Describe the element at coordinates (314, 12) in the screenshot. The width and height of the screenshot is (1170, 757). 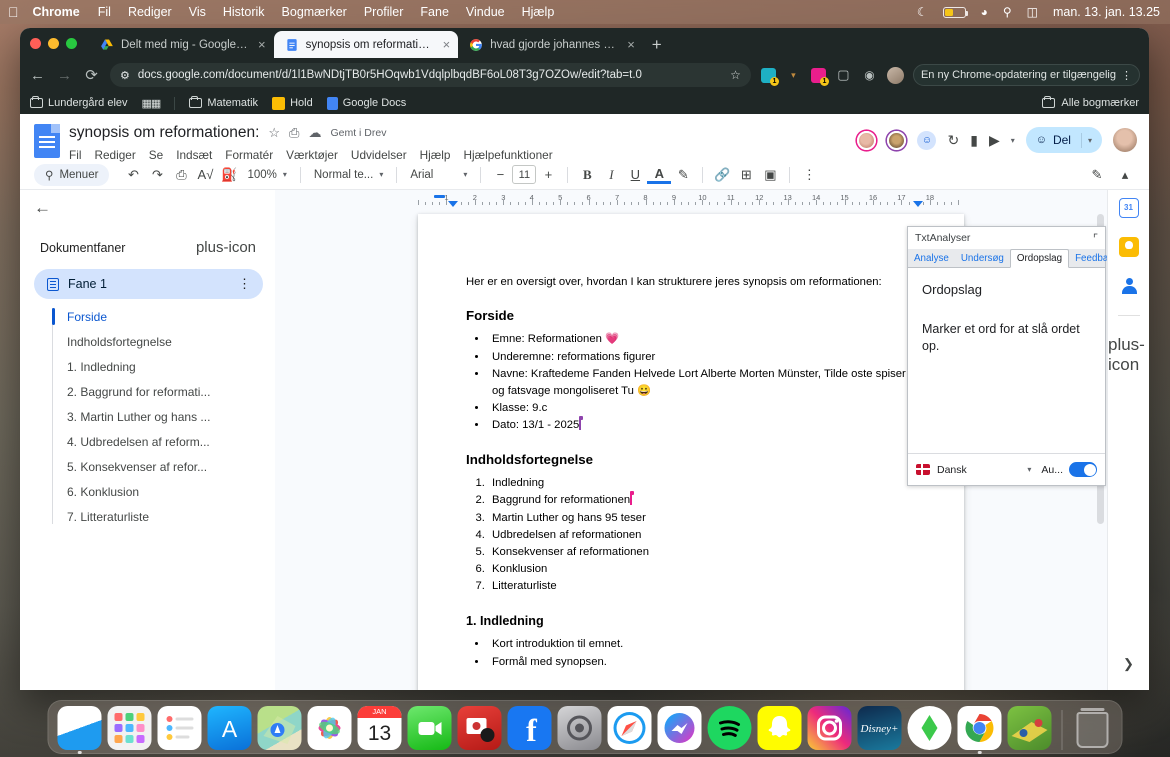
I see `menu-item-bogmaerker: Bogmærker` at that location.